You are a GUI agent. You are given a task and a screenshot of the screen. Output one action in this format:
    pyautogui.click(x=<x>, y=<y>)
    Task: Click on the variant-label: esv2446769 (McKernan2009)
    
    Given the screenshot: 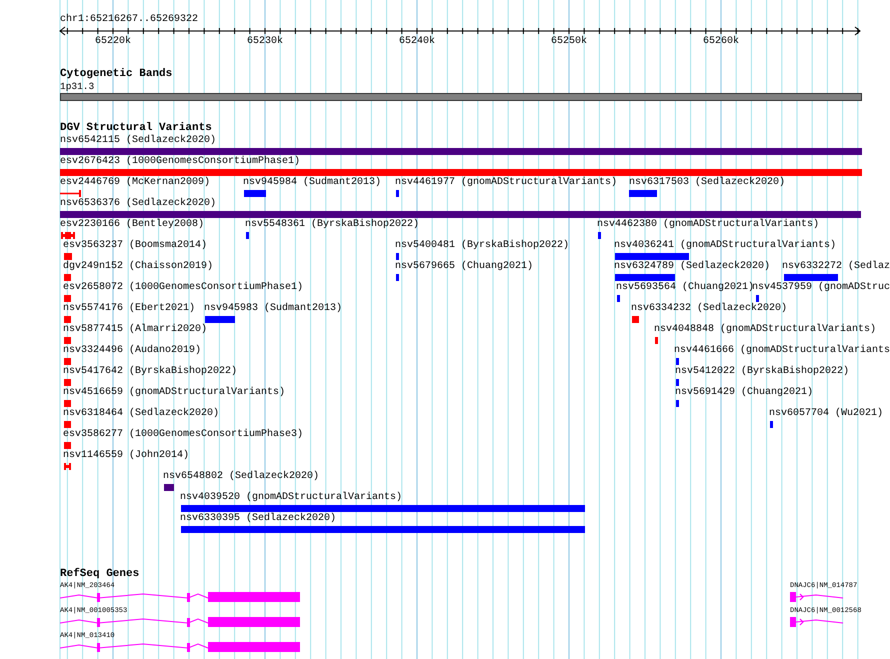 What is the action you would take?
    pyautogui.click(x=135, y=183)
    